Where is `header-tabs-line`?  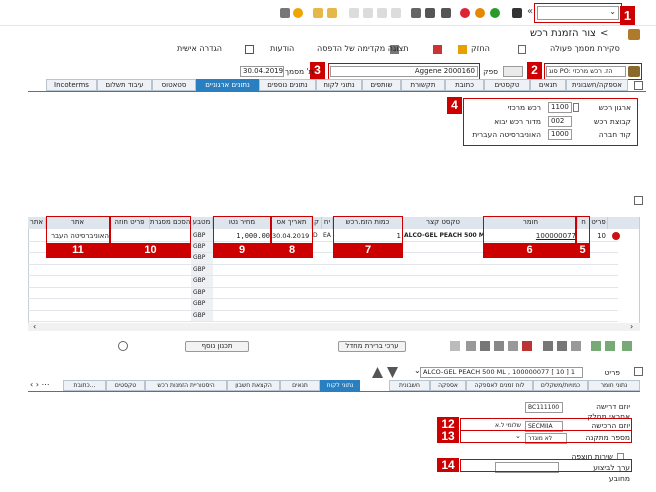 header-tabs-line is located at coordinates (337, 91).